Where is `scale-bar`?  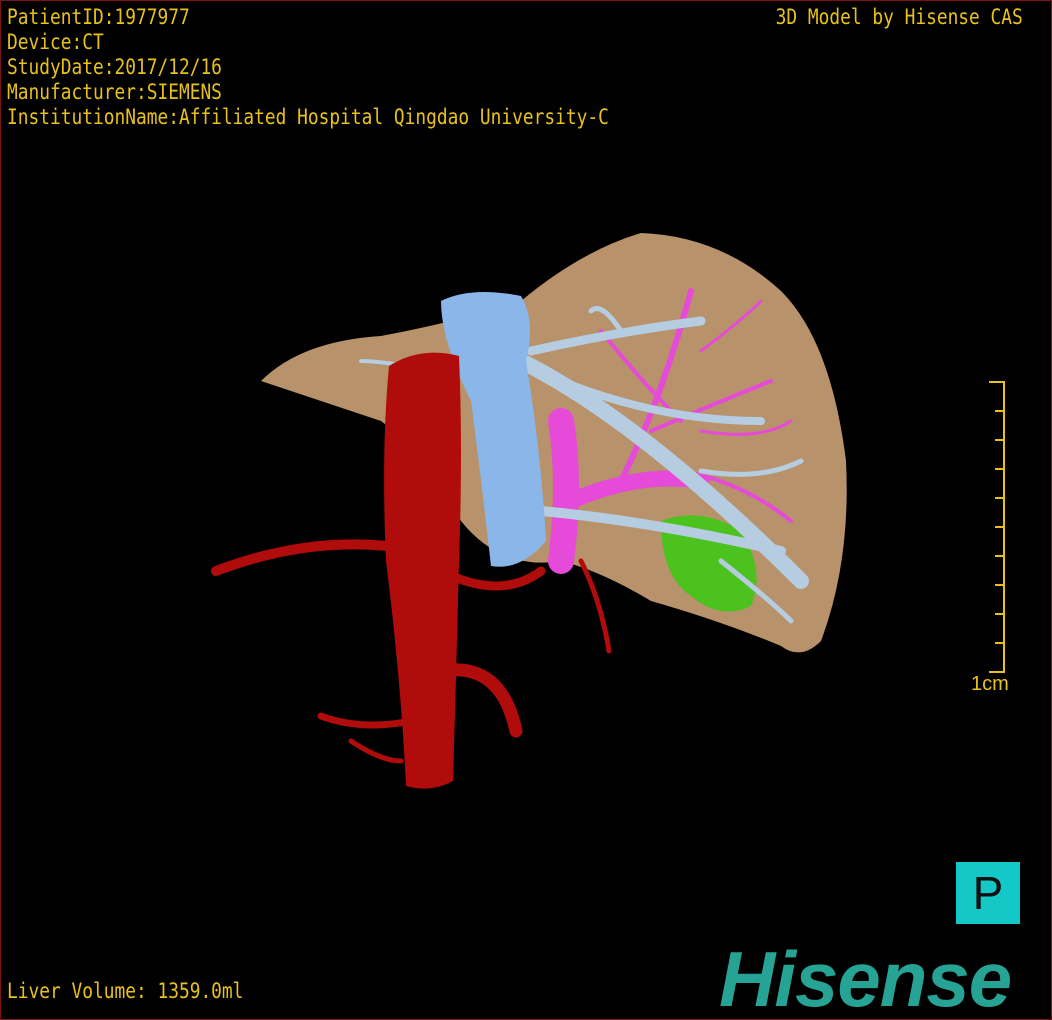
scale-bar is located at coordinates (997, 527).